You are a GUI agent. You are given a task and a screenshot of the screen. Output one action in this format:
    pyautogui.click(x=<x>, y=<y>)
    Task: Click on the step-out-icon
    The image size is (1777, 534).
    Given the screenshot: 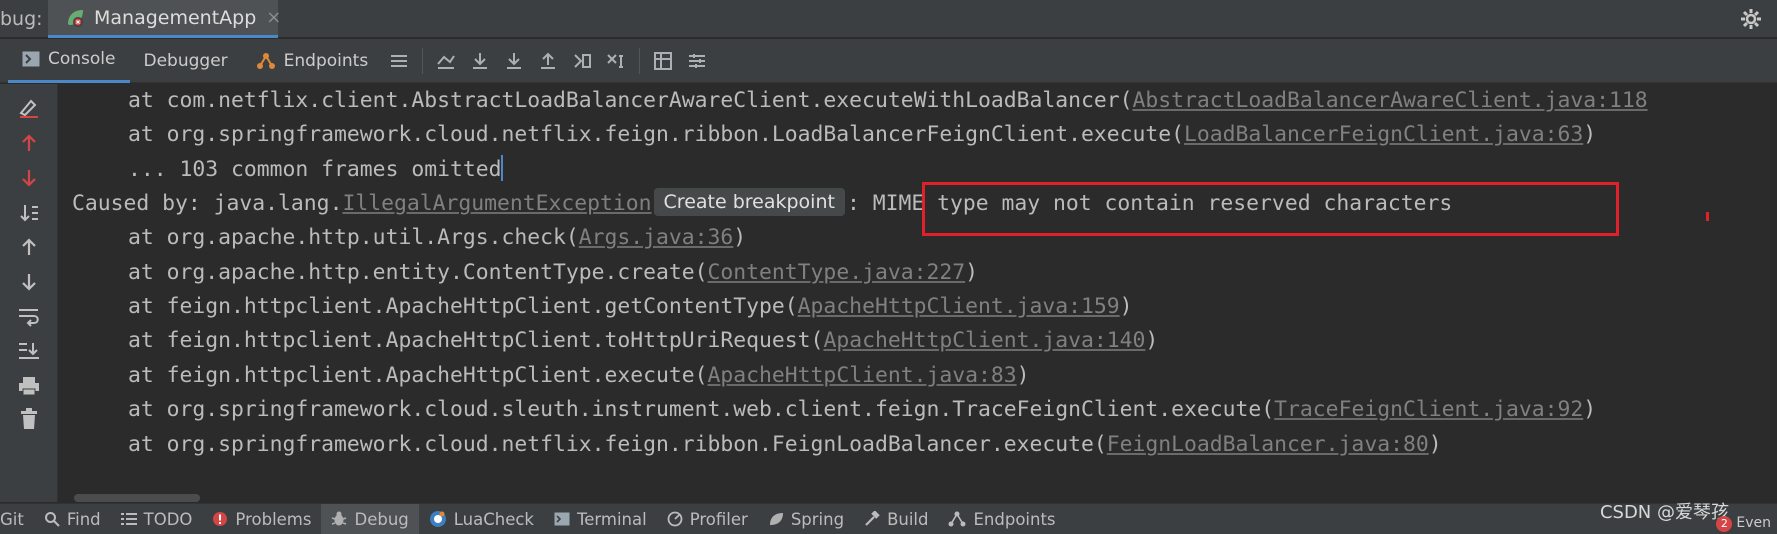 What is the action you would take?
    pyautogui.click(x=548, y=61)
    